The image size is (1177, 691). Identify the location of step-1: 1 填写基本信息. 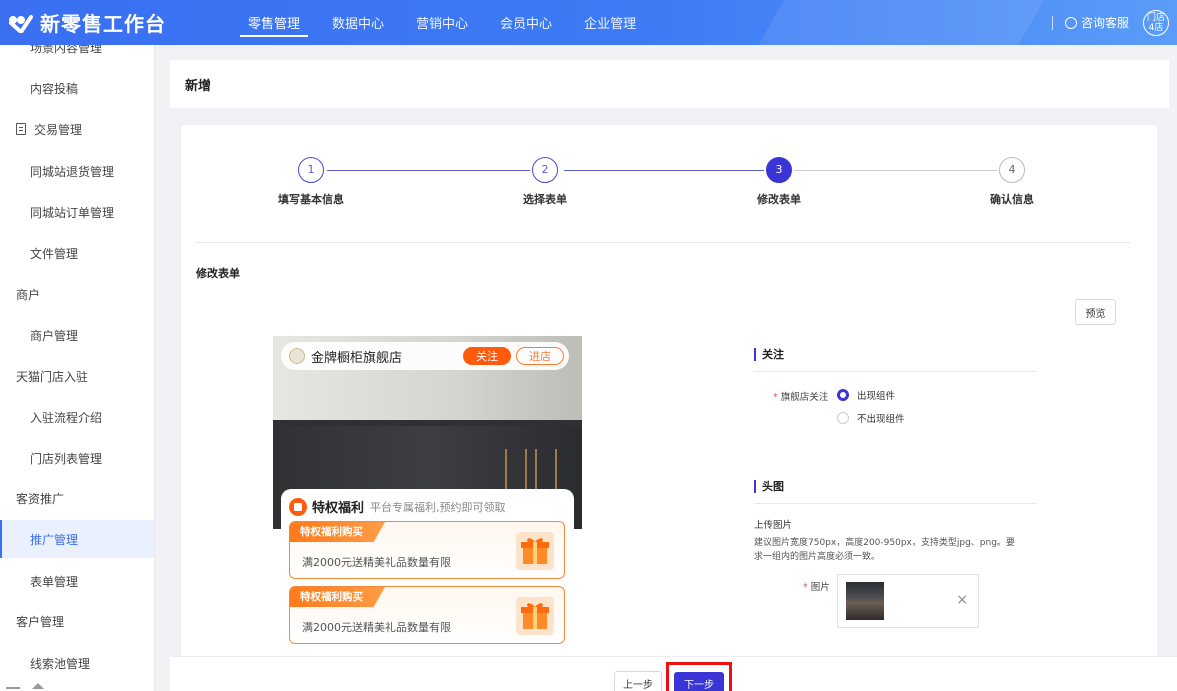
(311, 182).